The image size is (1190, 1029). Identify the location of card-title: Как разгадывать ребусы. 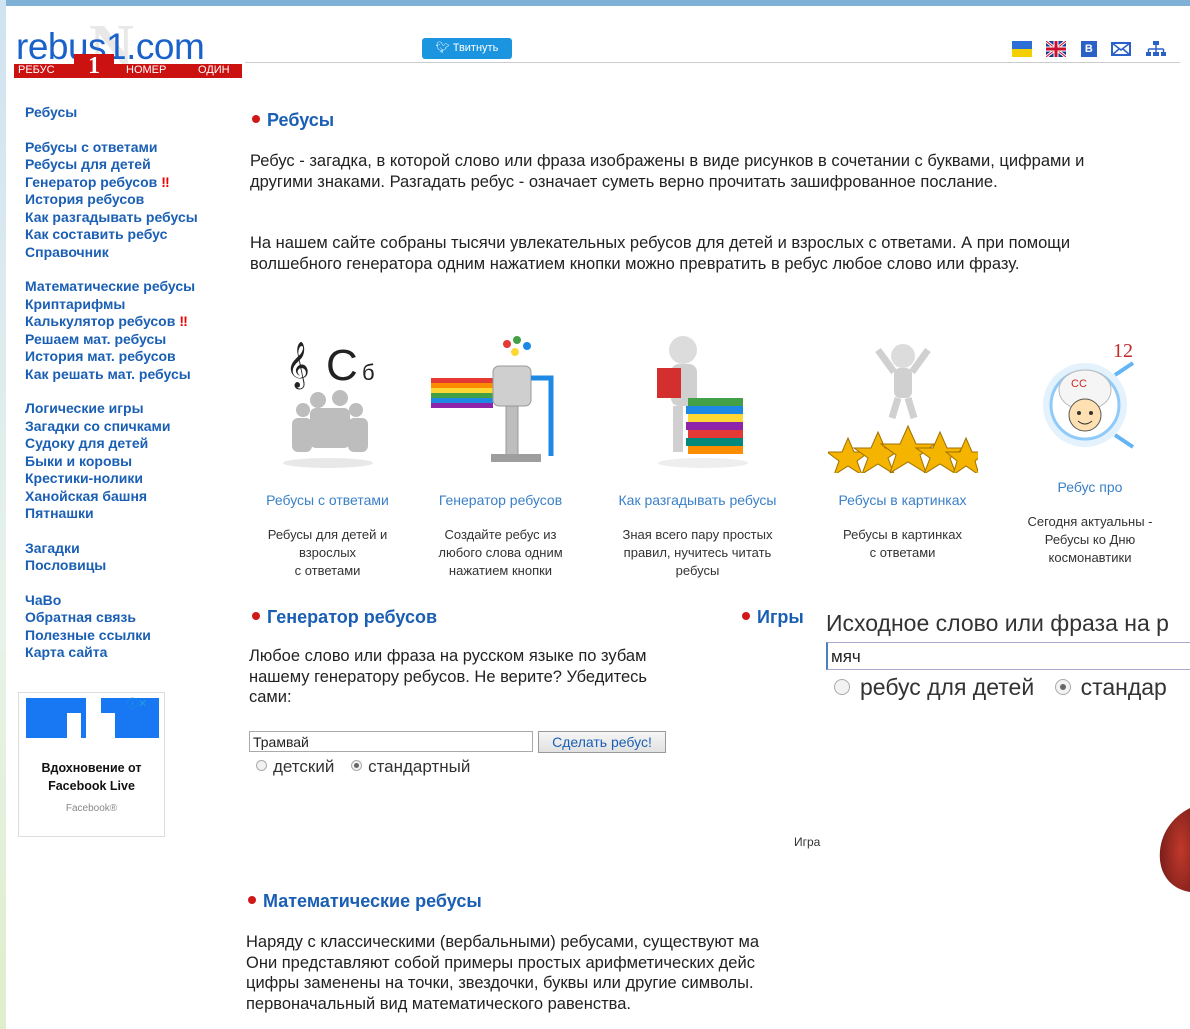
(697, 500).